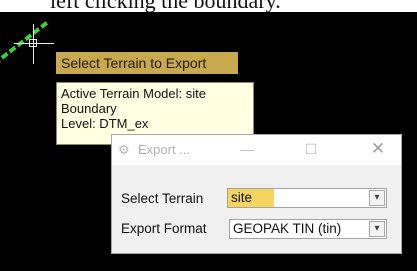 This screenshot has width=417, height=271. What do you see at coordinates (307, 198) in the screenshot?
I see `select-terrain-dropdown: site ▾` at bounding box center [307, 198].